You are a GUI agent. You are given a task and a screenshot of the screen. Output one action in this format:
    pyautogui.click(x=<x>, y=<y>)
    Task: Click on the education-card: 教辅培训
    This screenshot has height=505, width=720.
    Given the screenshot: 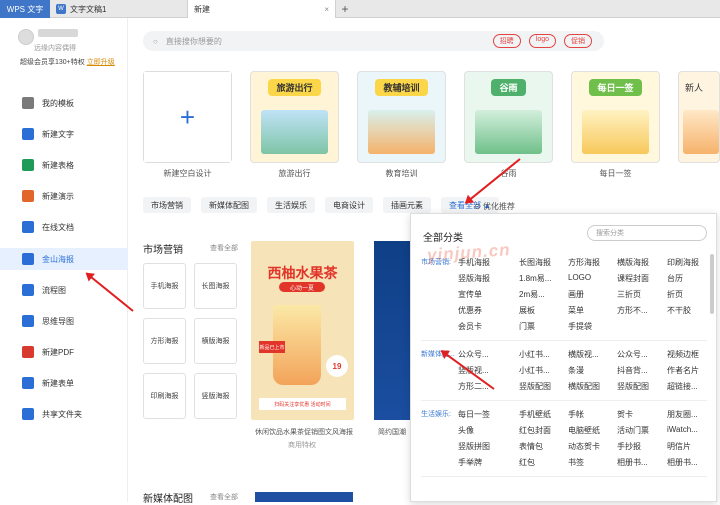 What is the action you would take?
    pyautogui.click(x=401, y=117)
    